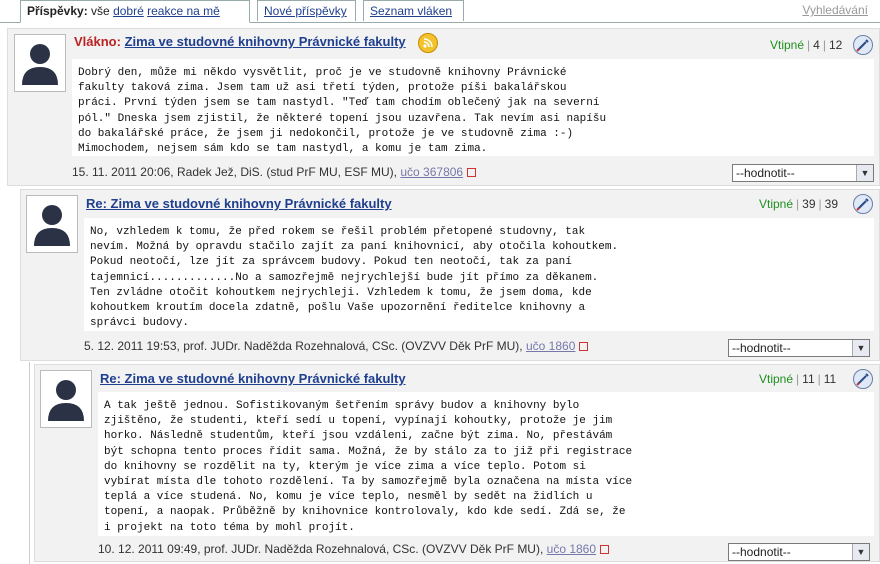 The height and width of the screenshot is (564, 880). What do you see at coordinates (806, 45) in the screenshot?
I see `score: Vtipné | 4 | 12` at bounding box center [806, 45].